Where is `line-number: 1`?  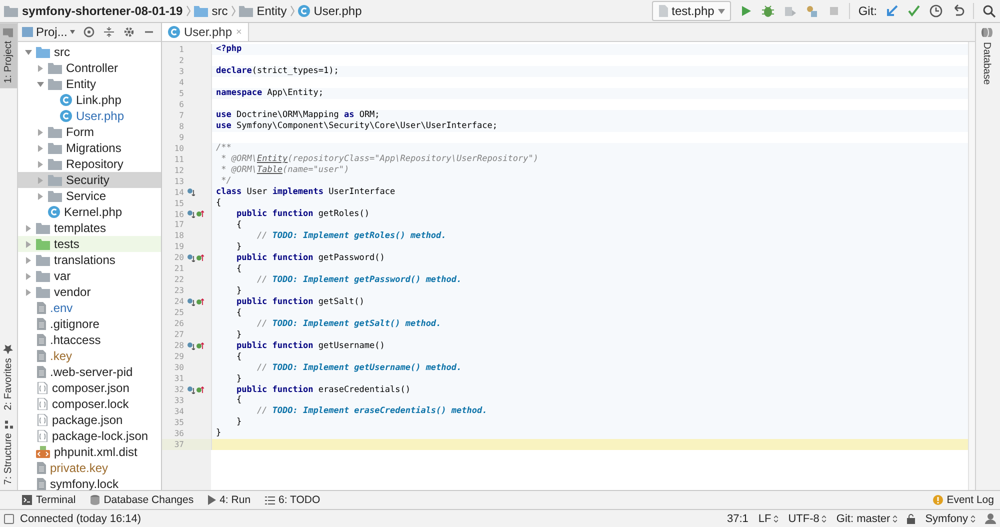 line-number: 1 is located at coordinates (181, 49).